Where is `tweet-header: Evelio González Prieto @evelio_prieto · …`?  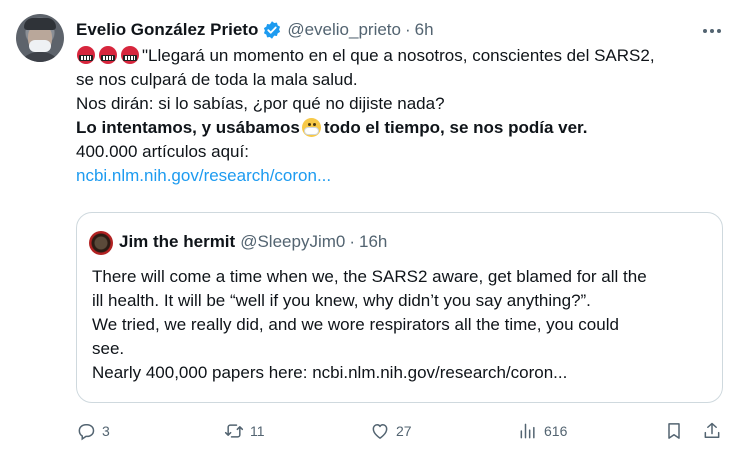
tweet-header: Evelio González Prieto @evelio_prieto · … is located at coordinates (255, 30).